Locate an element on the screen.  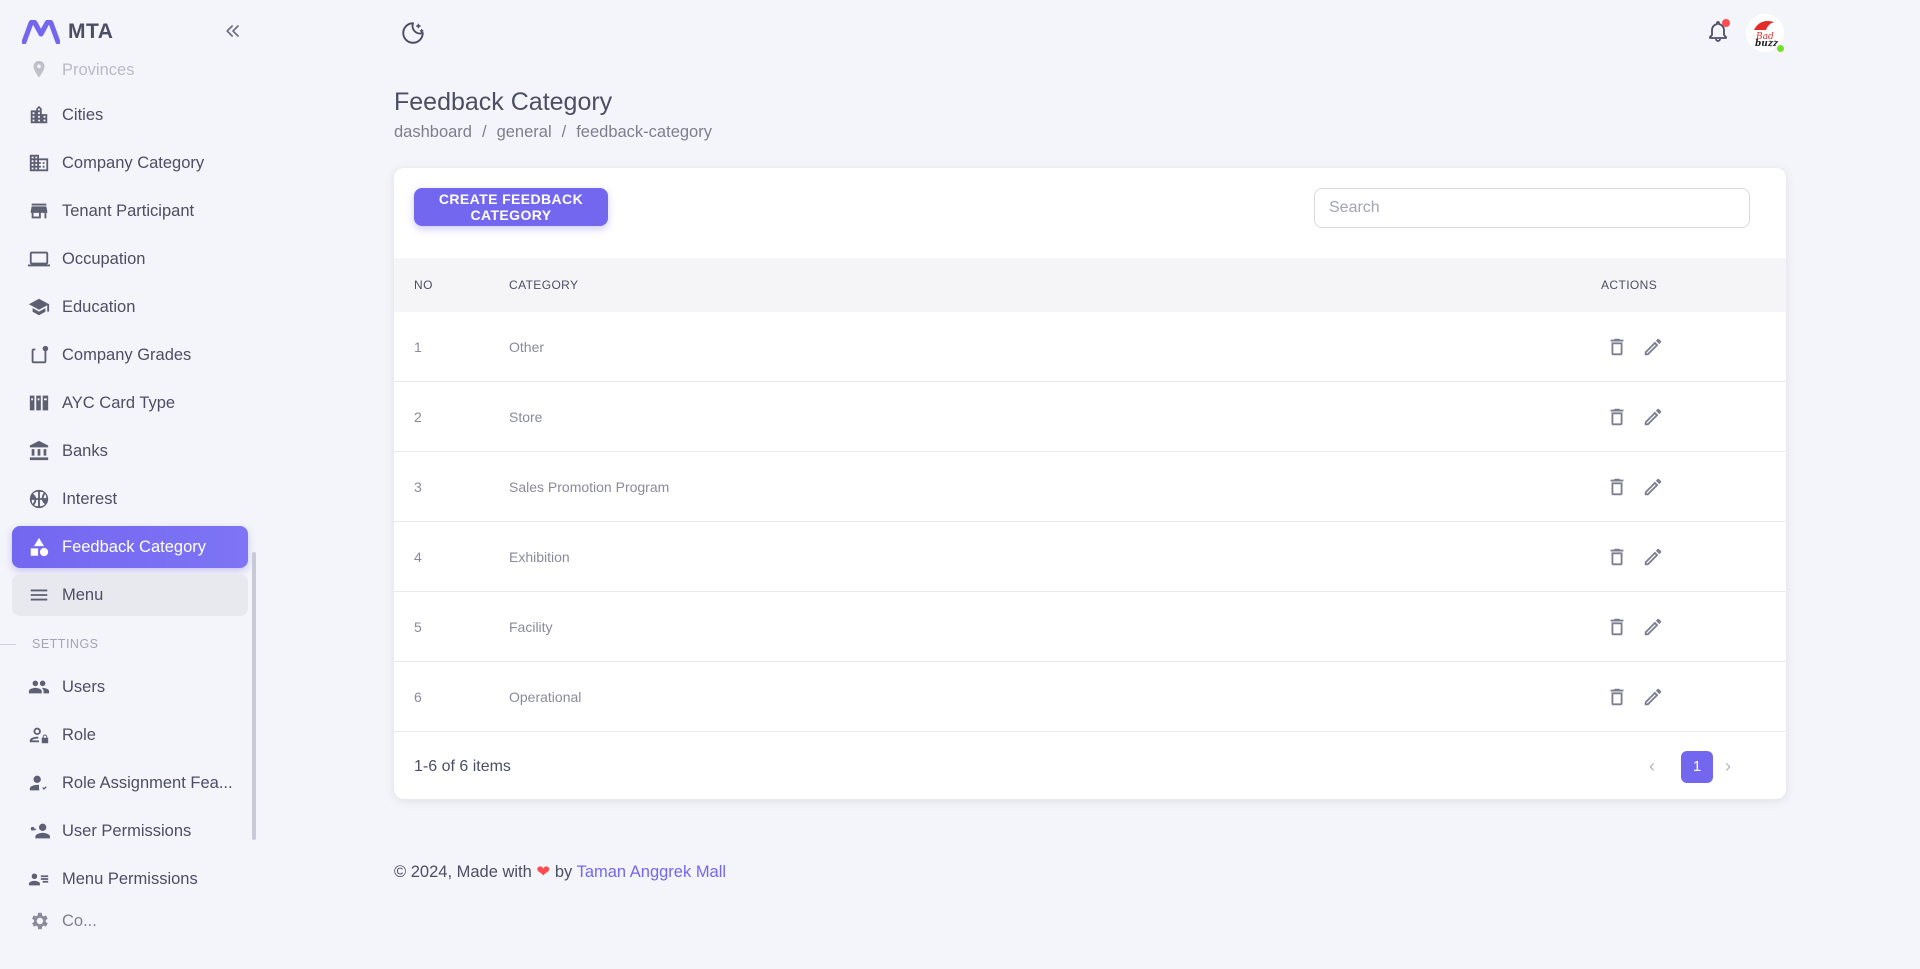
laptop-icon is located at coordinates (39, 259).